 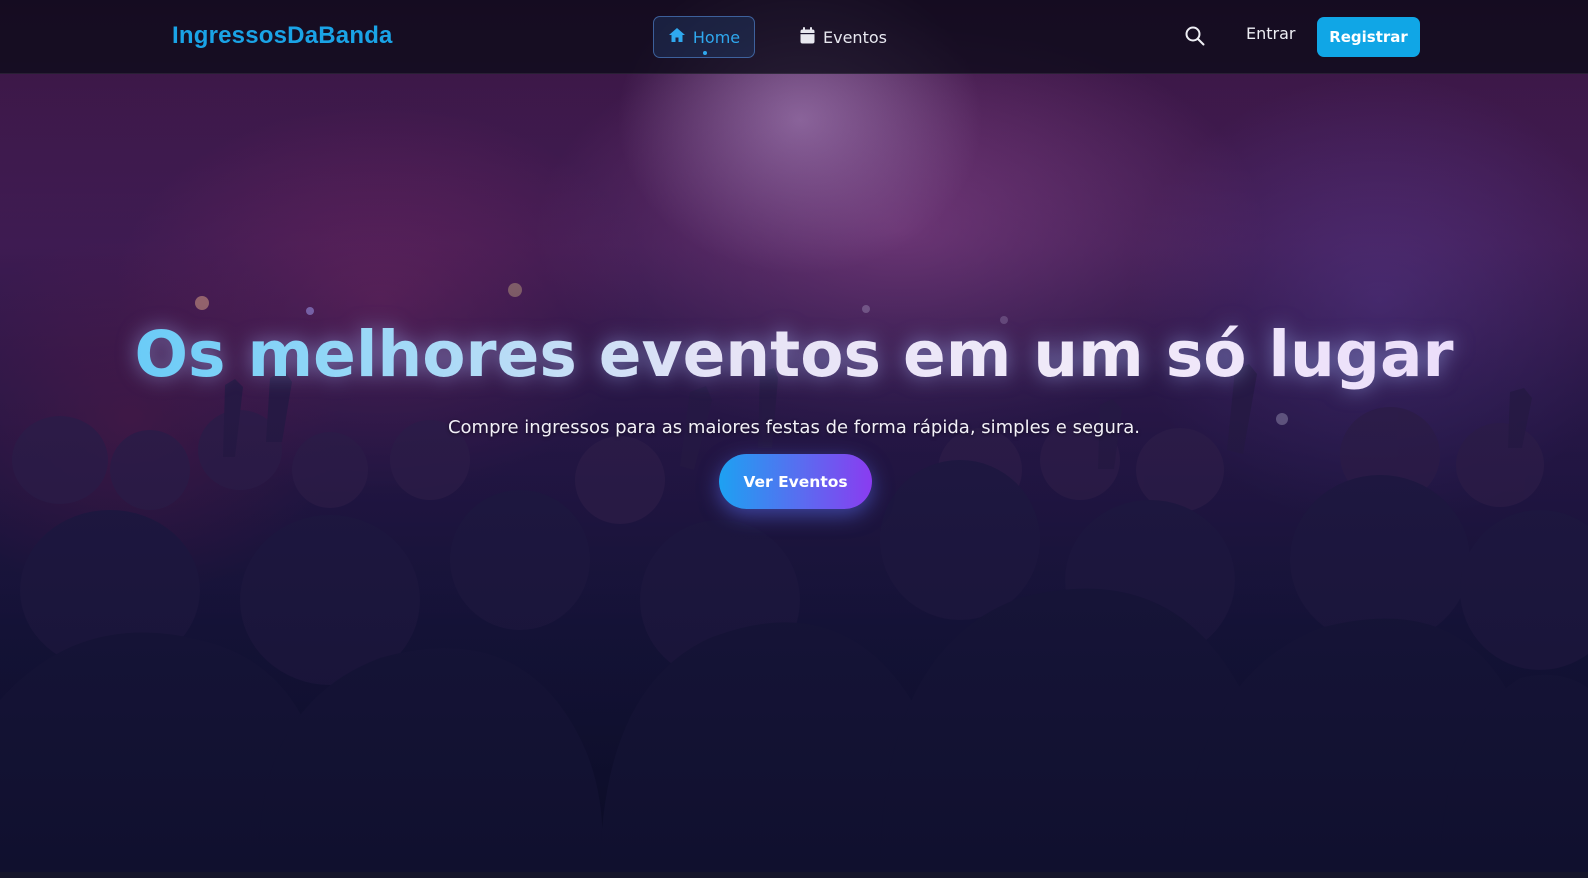 I want to click on register-button: Registrar, so click(x=1368, y=37).